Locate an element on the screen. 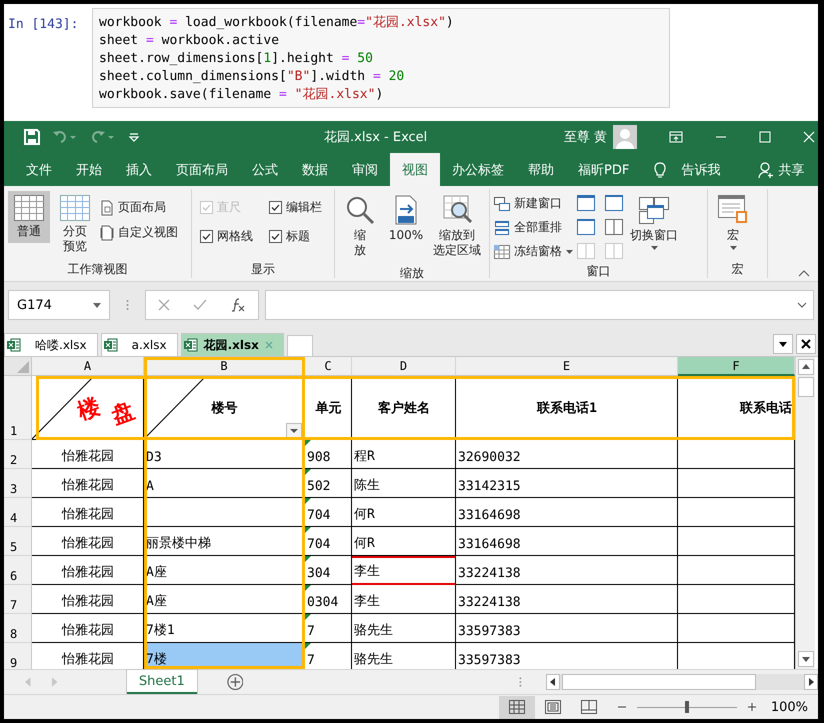 The height and width of the screenshot is (723, 824). scroll-up-icon is located at coordinates (806, 367).